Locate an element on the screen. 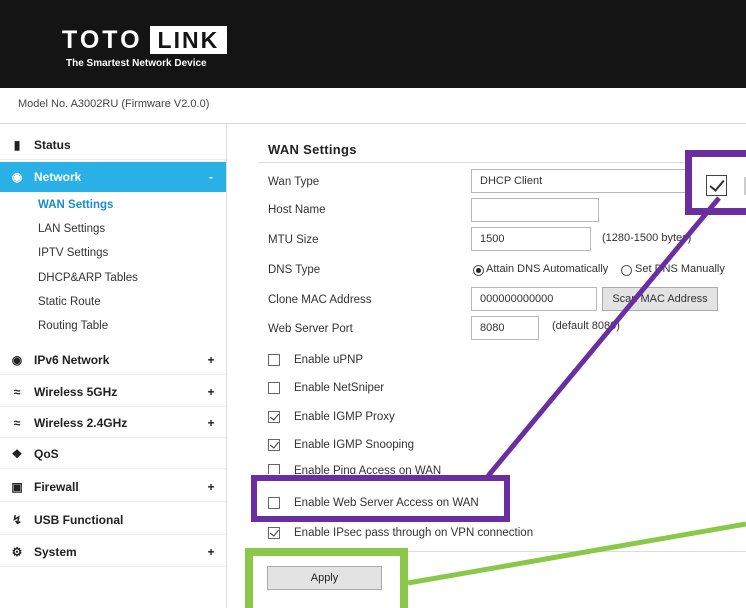  enable-igmp-proxy-checkbox is located at coordinates (274, 417).